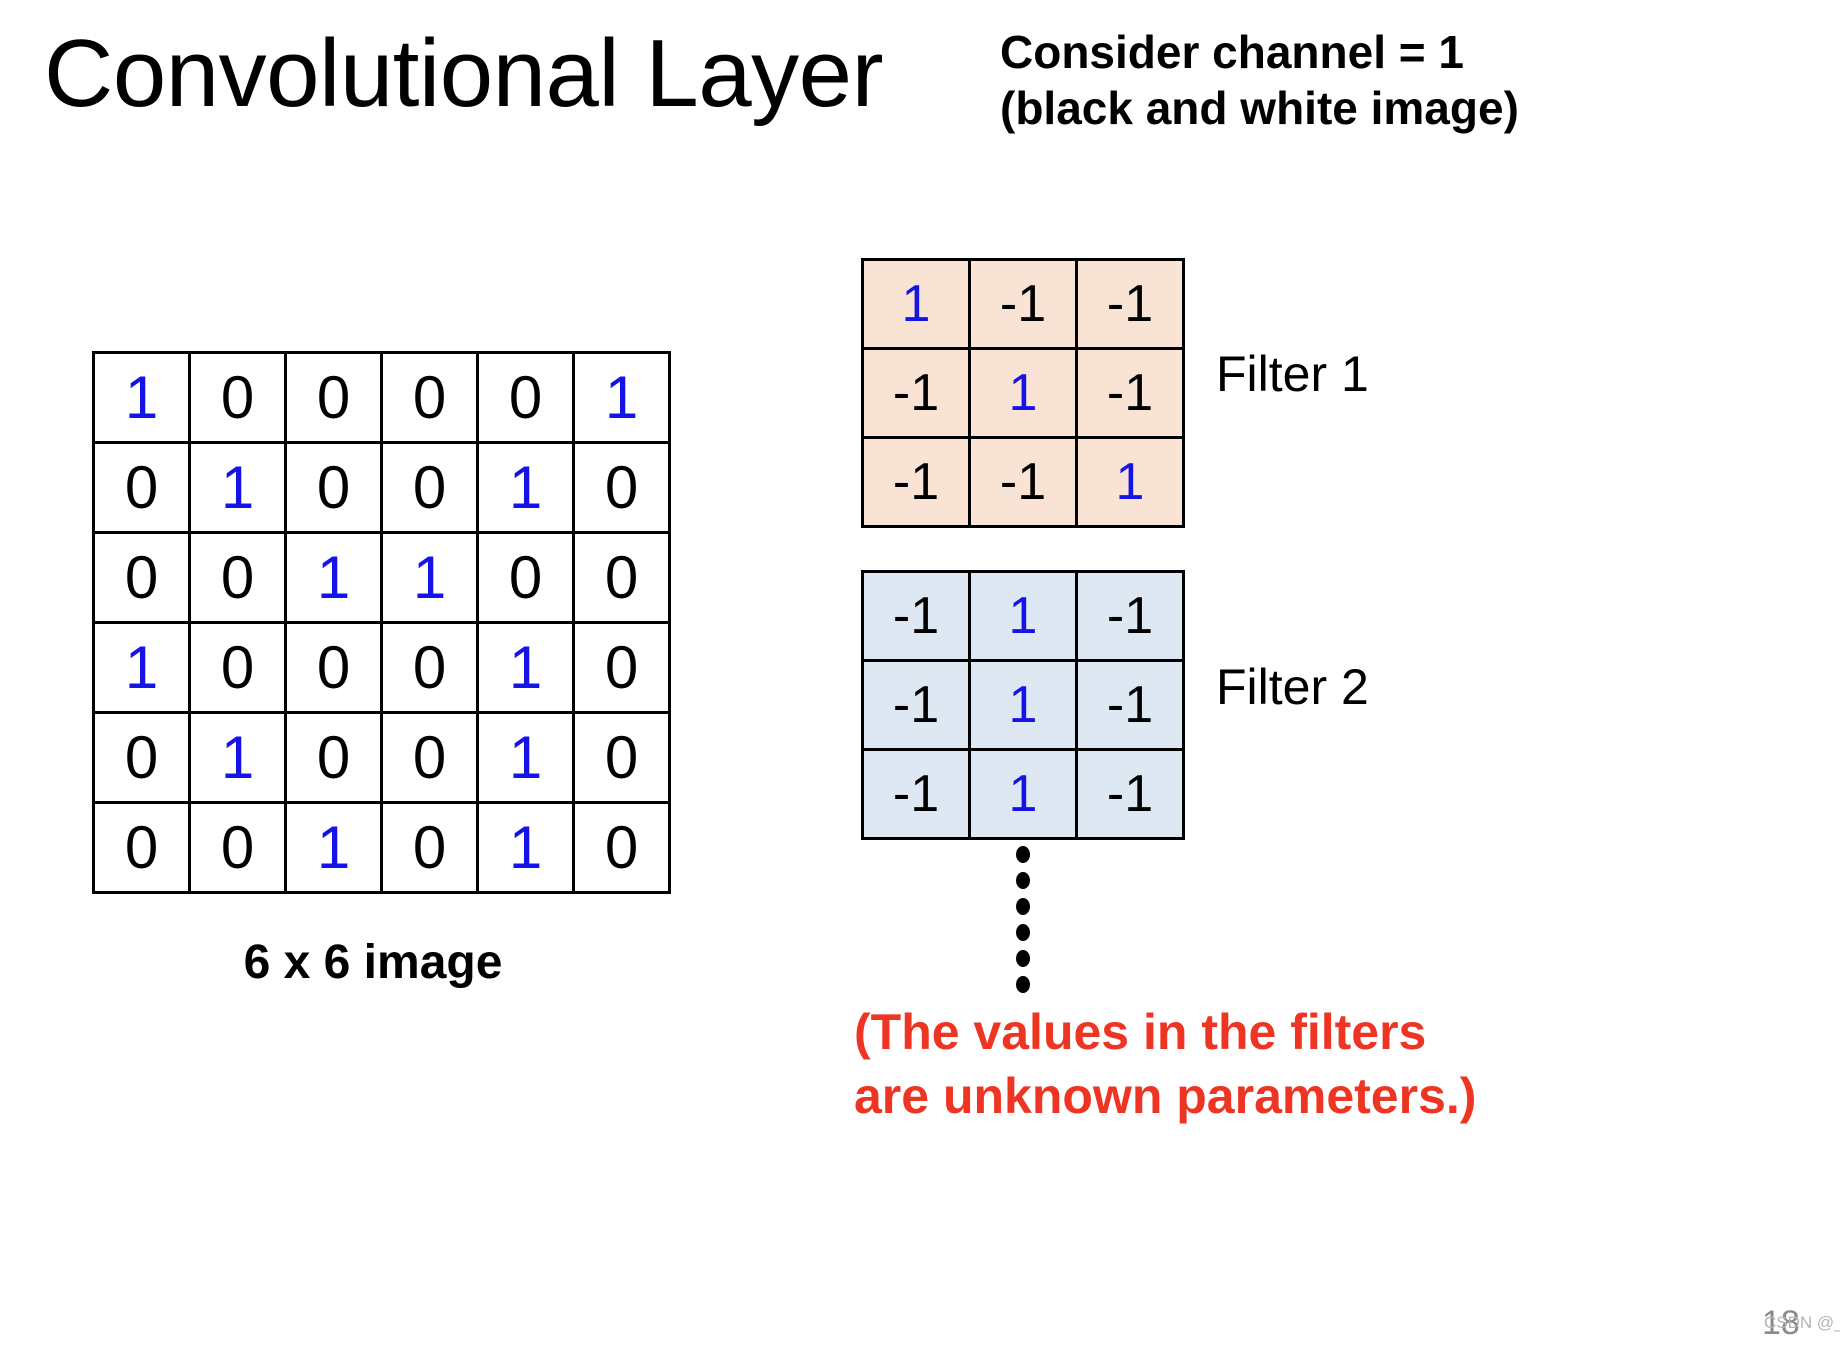 The image size is (1840, 1360). I want to click on table-row: -1 -1 1, so click(1023, 482).